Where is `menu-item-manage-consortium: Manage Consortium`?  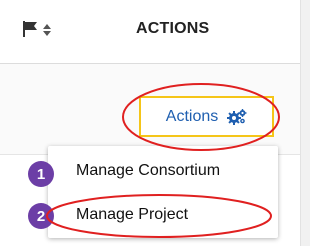
menu-item-manage-consortium: Manage Consortium is located at coordinates (148, 171).